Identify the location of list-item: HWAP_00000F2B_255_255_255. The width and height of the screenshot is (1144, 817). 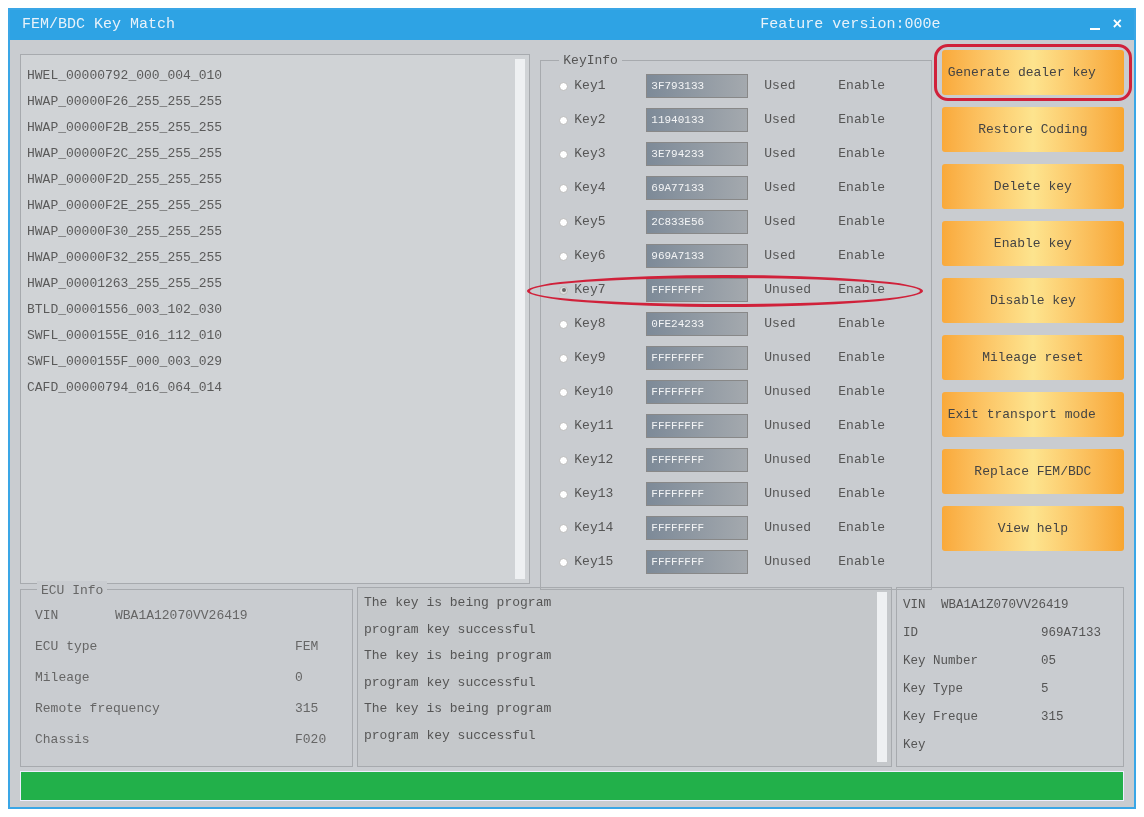
(271, 128).